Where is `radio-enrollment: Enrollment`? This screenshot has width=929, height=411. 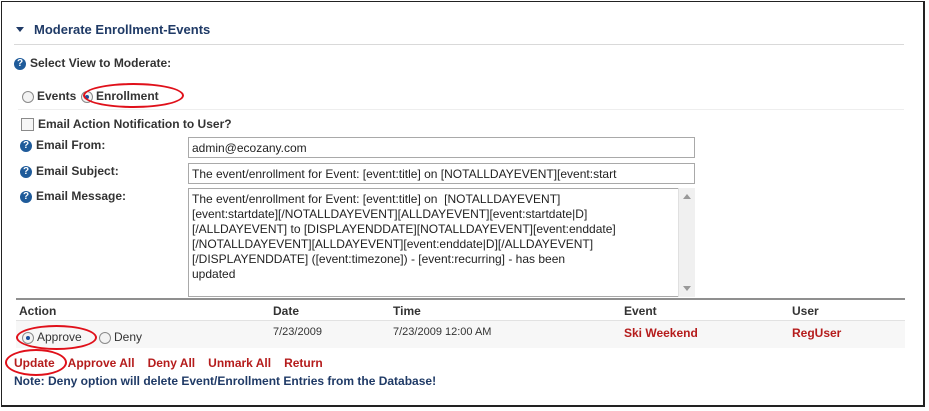 radio-enrollment: Enrollment is located at coordinates (119, 95).